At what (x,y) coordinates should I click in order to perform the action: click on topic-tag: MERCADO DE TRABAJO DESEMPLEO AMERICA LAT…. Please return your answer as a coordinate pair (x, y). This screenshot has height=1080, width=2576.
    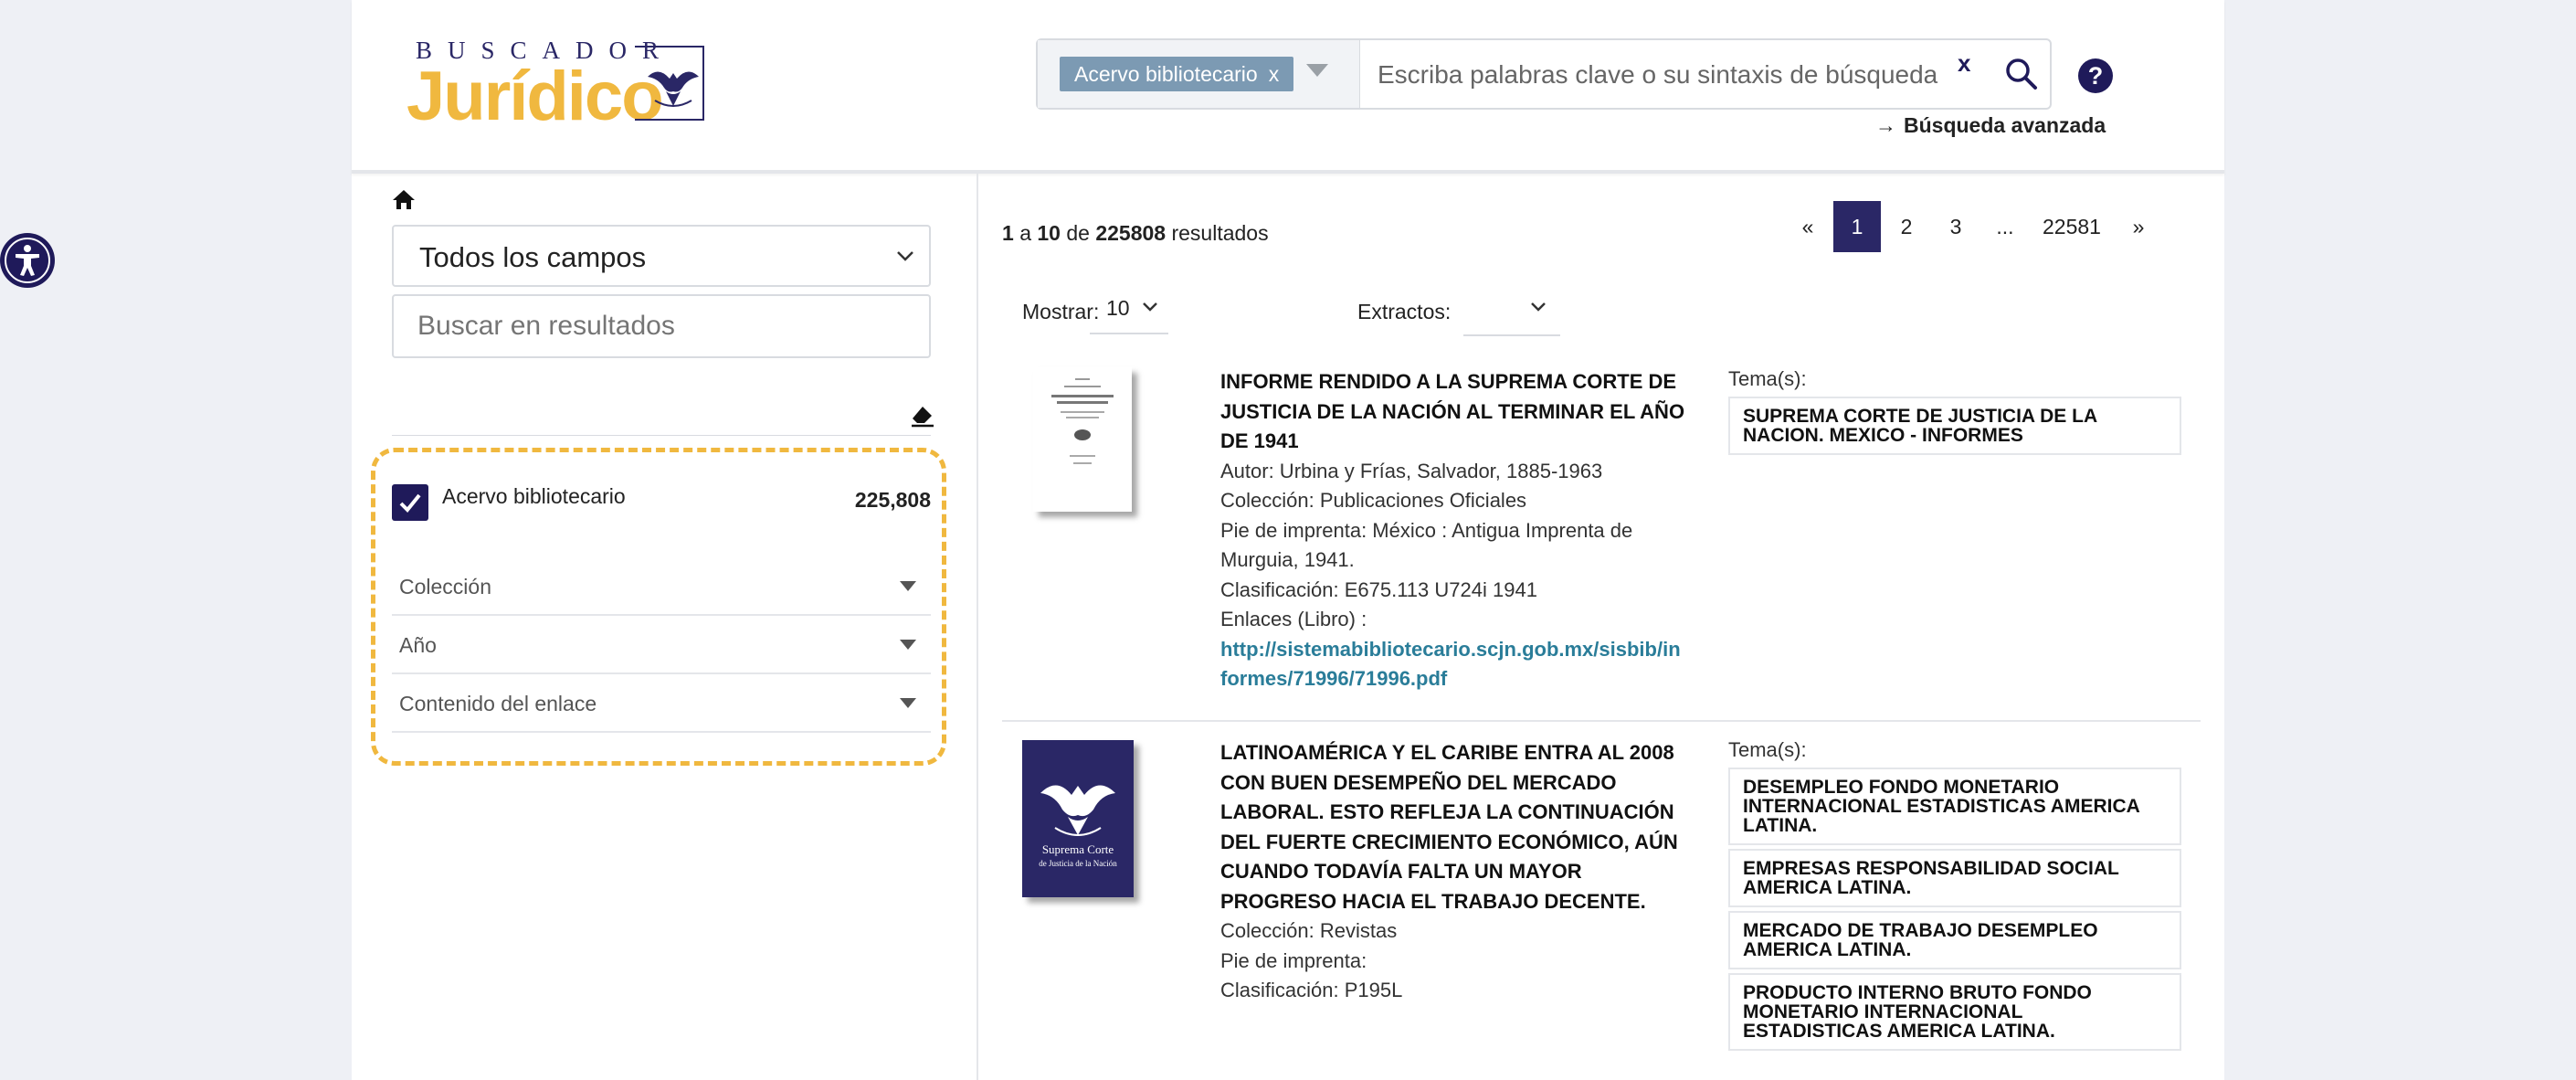
    Looking at the image, I should click on (1955, 940).